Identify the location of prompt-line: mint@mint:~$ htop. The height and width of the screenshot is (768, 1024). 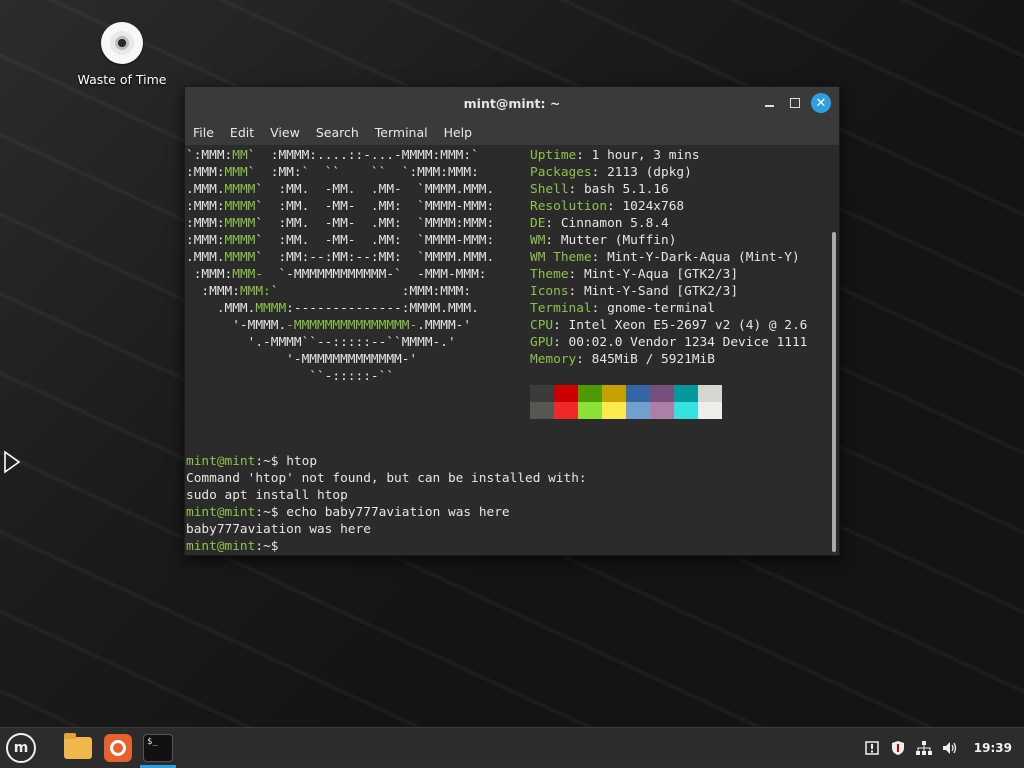
(252, 461).